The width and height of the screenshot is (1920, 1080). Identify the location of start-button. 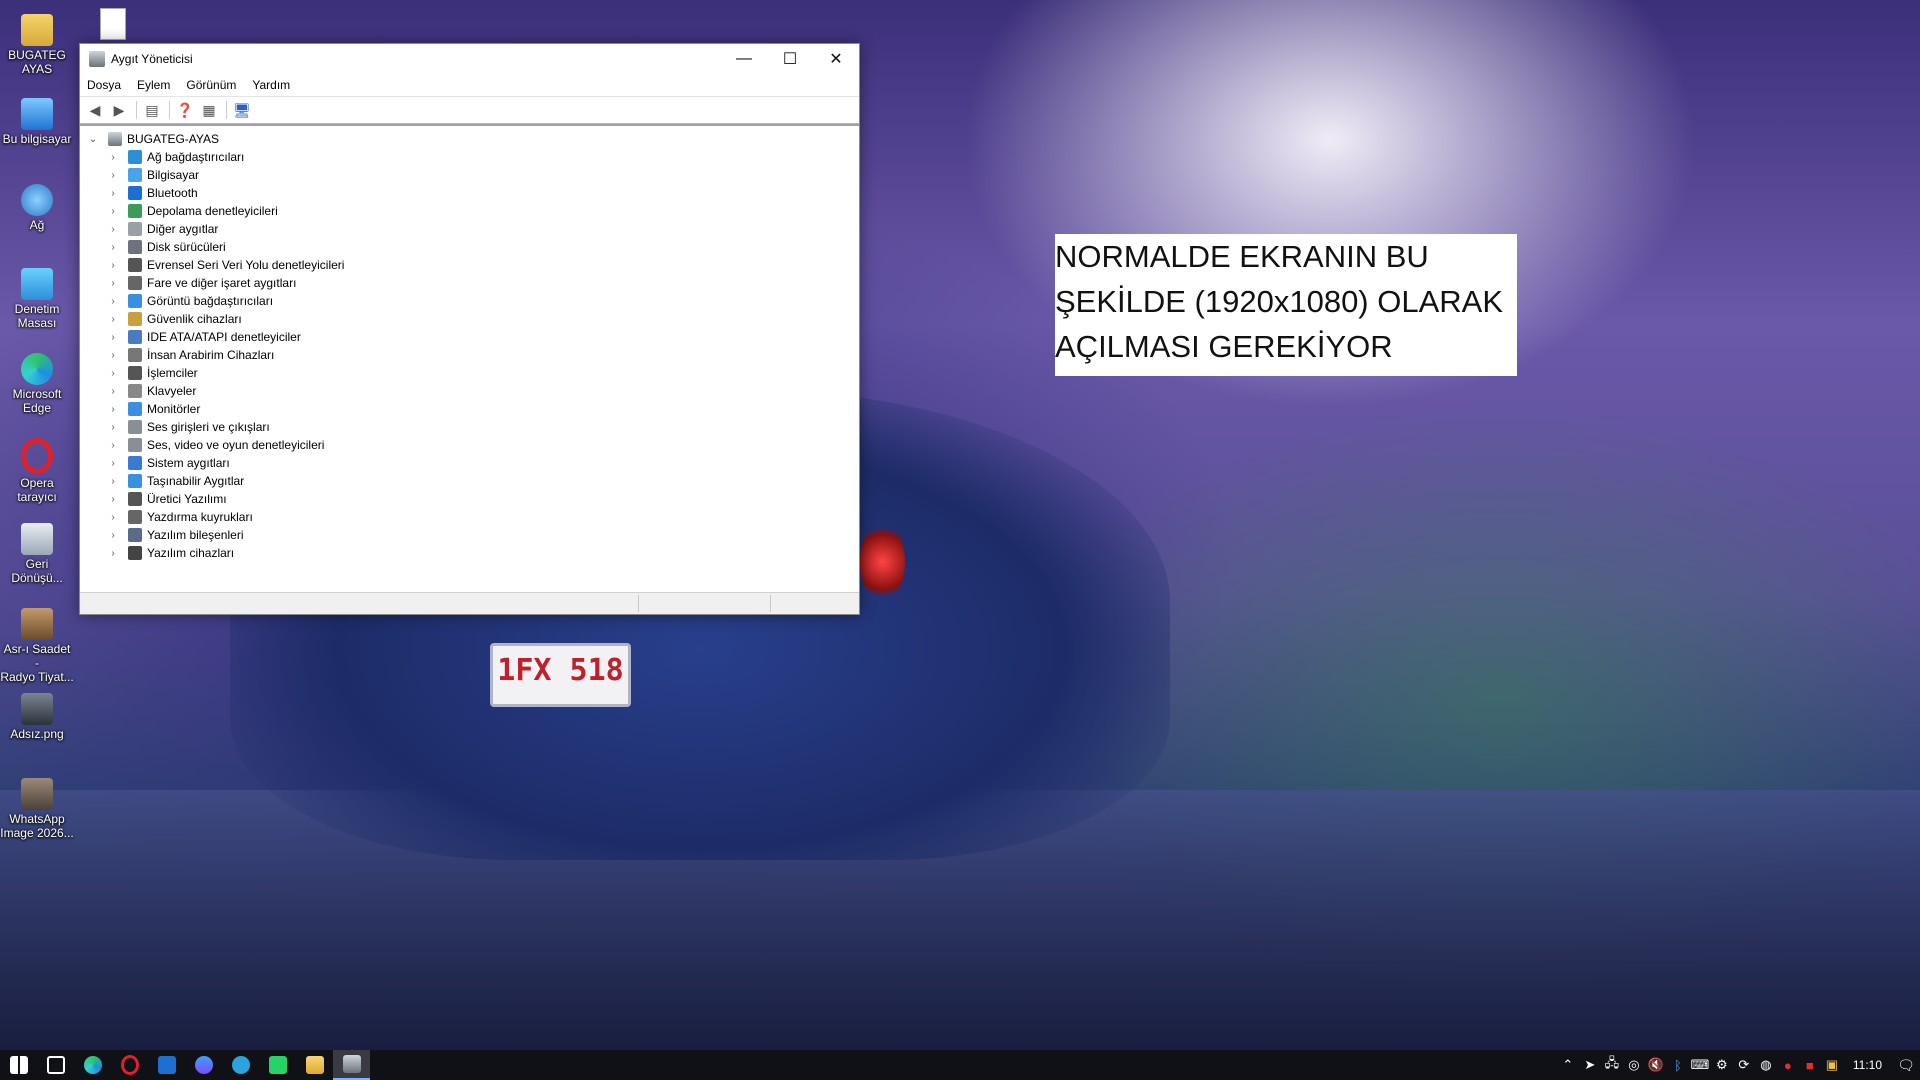
(18, 1065).